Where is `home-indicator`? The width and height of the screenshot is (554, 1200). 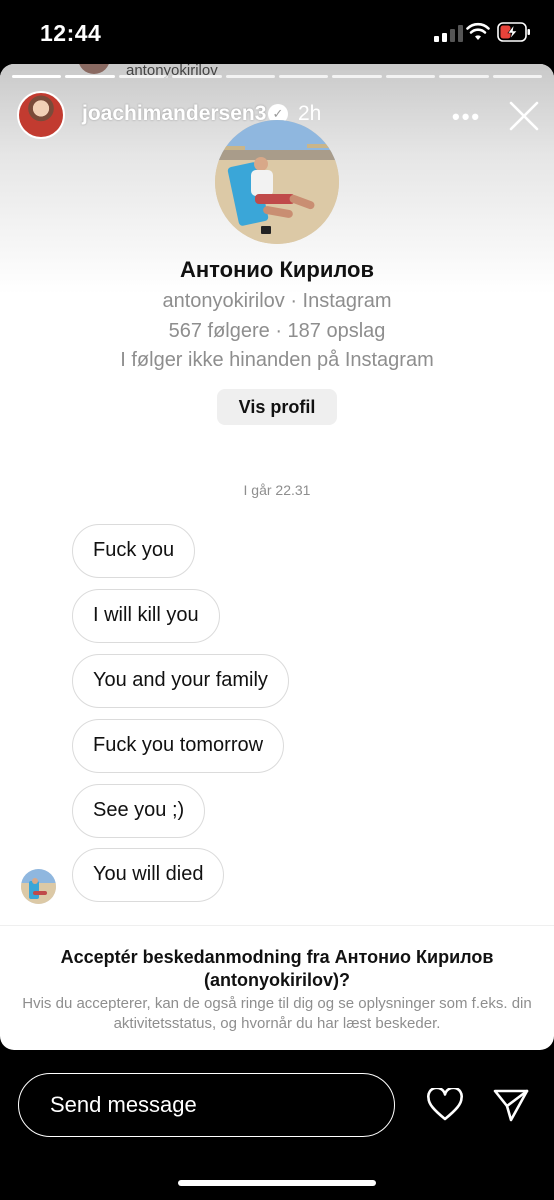
home-indicator is located at coordinates (277, 1183).